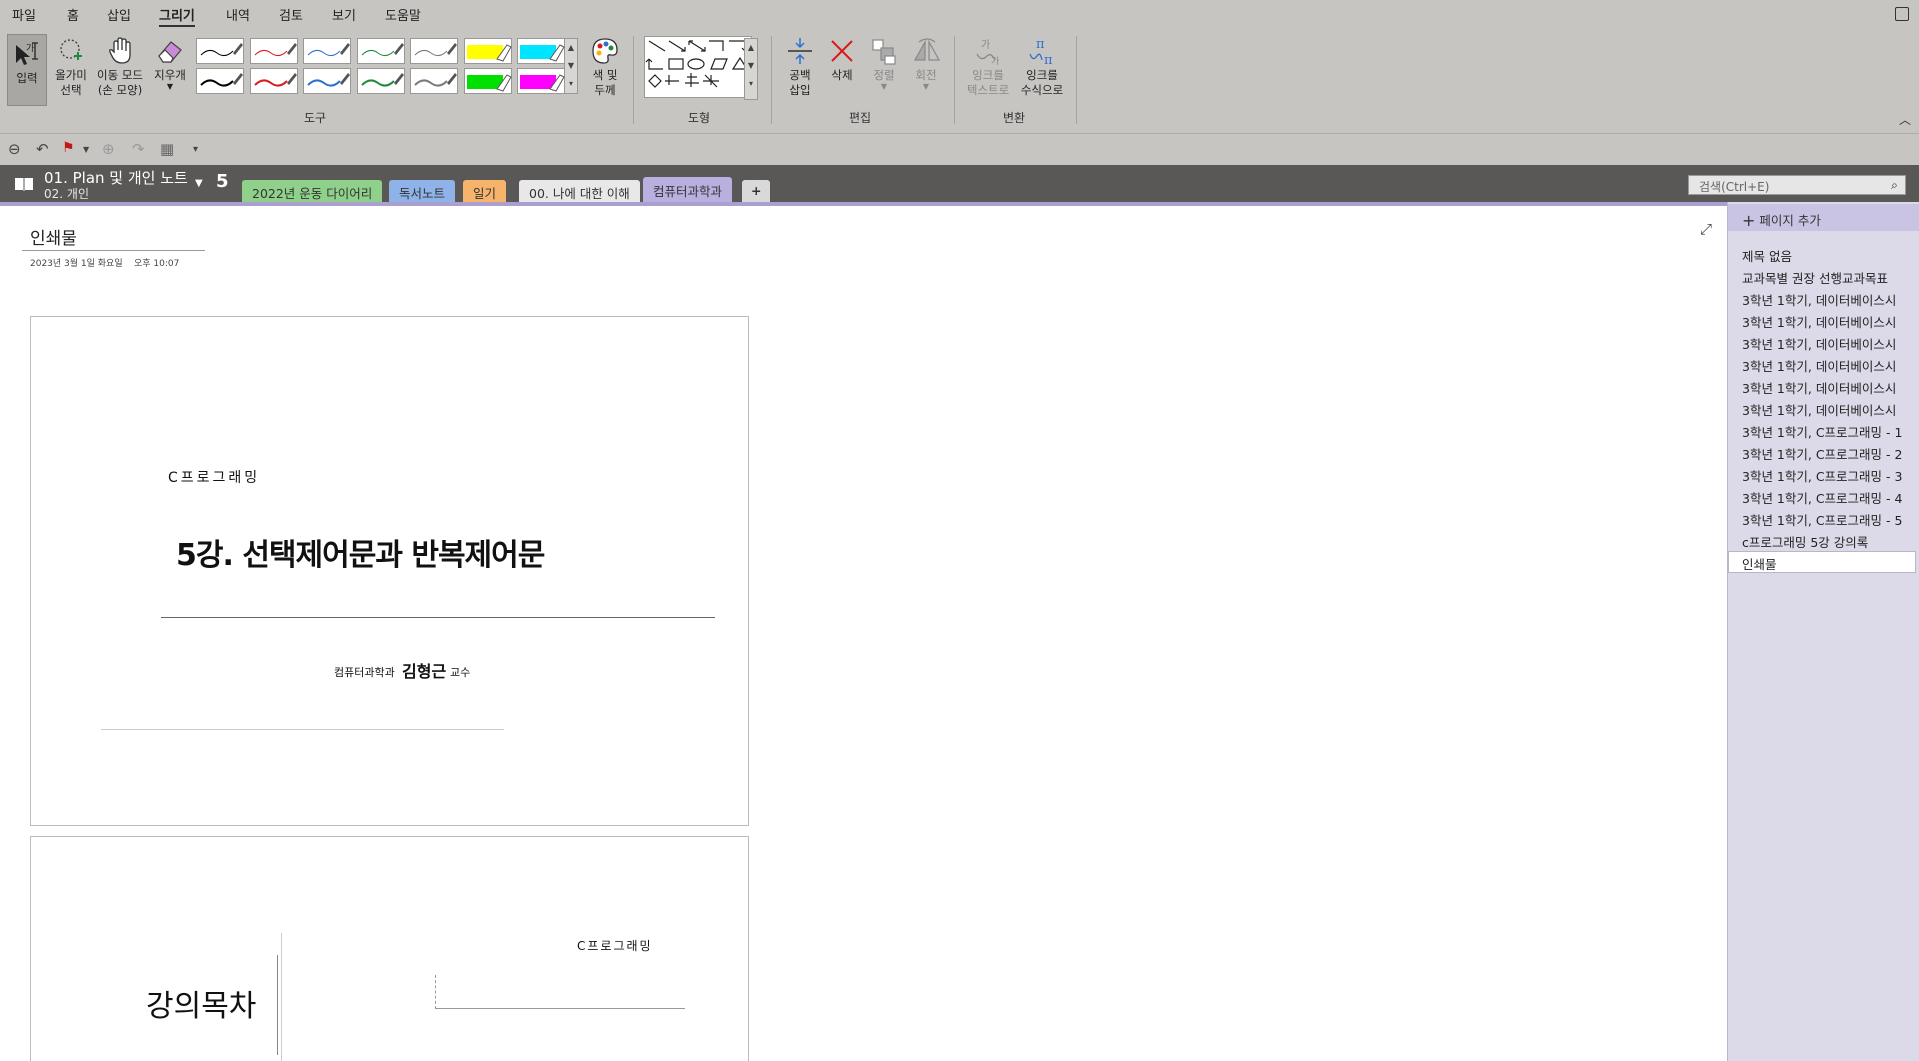 This screenshot has width=1919, height=1061. I want to click on lasso-label: 올가미 선택, so click(71, 82).